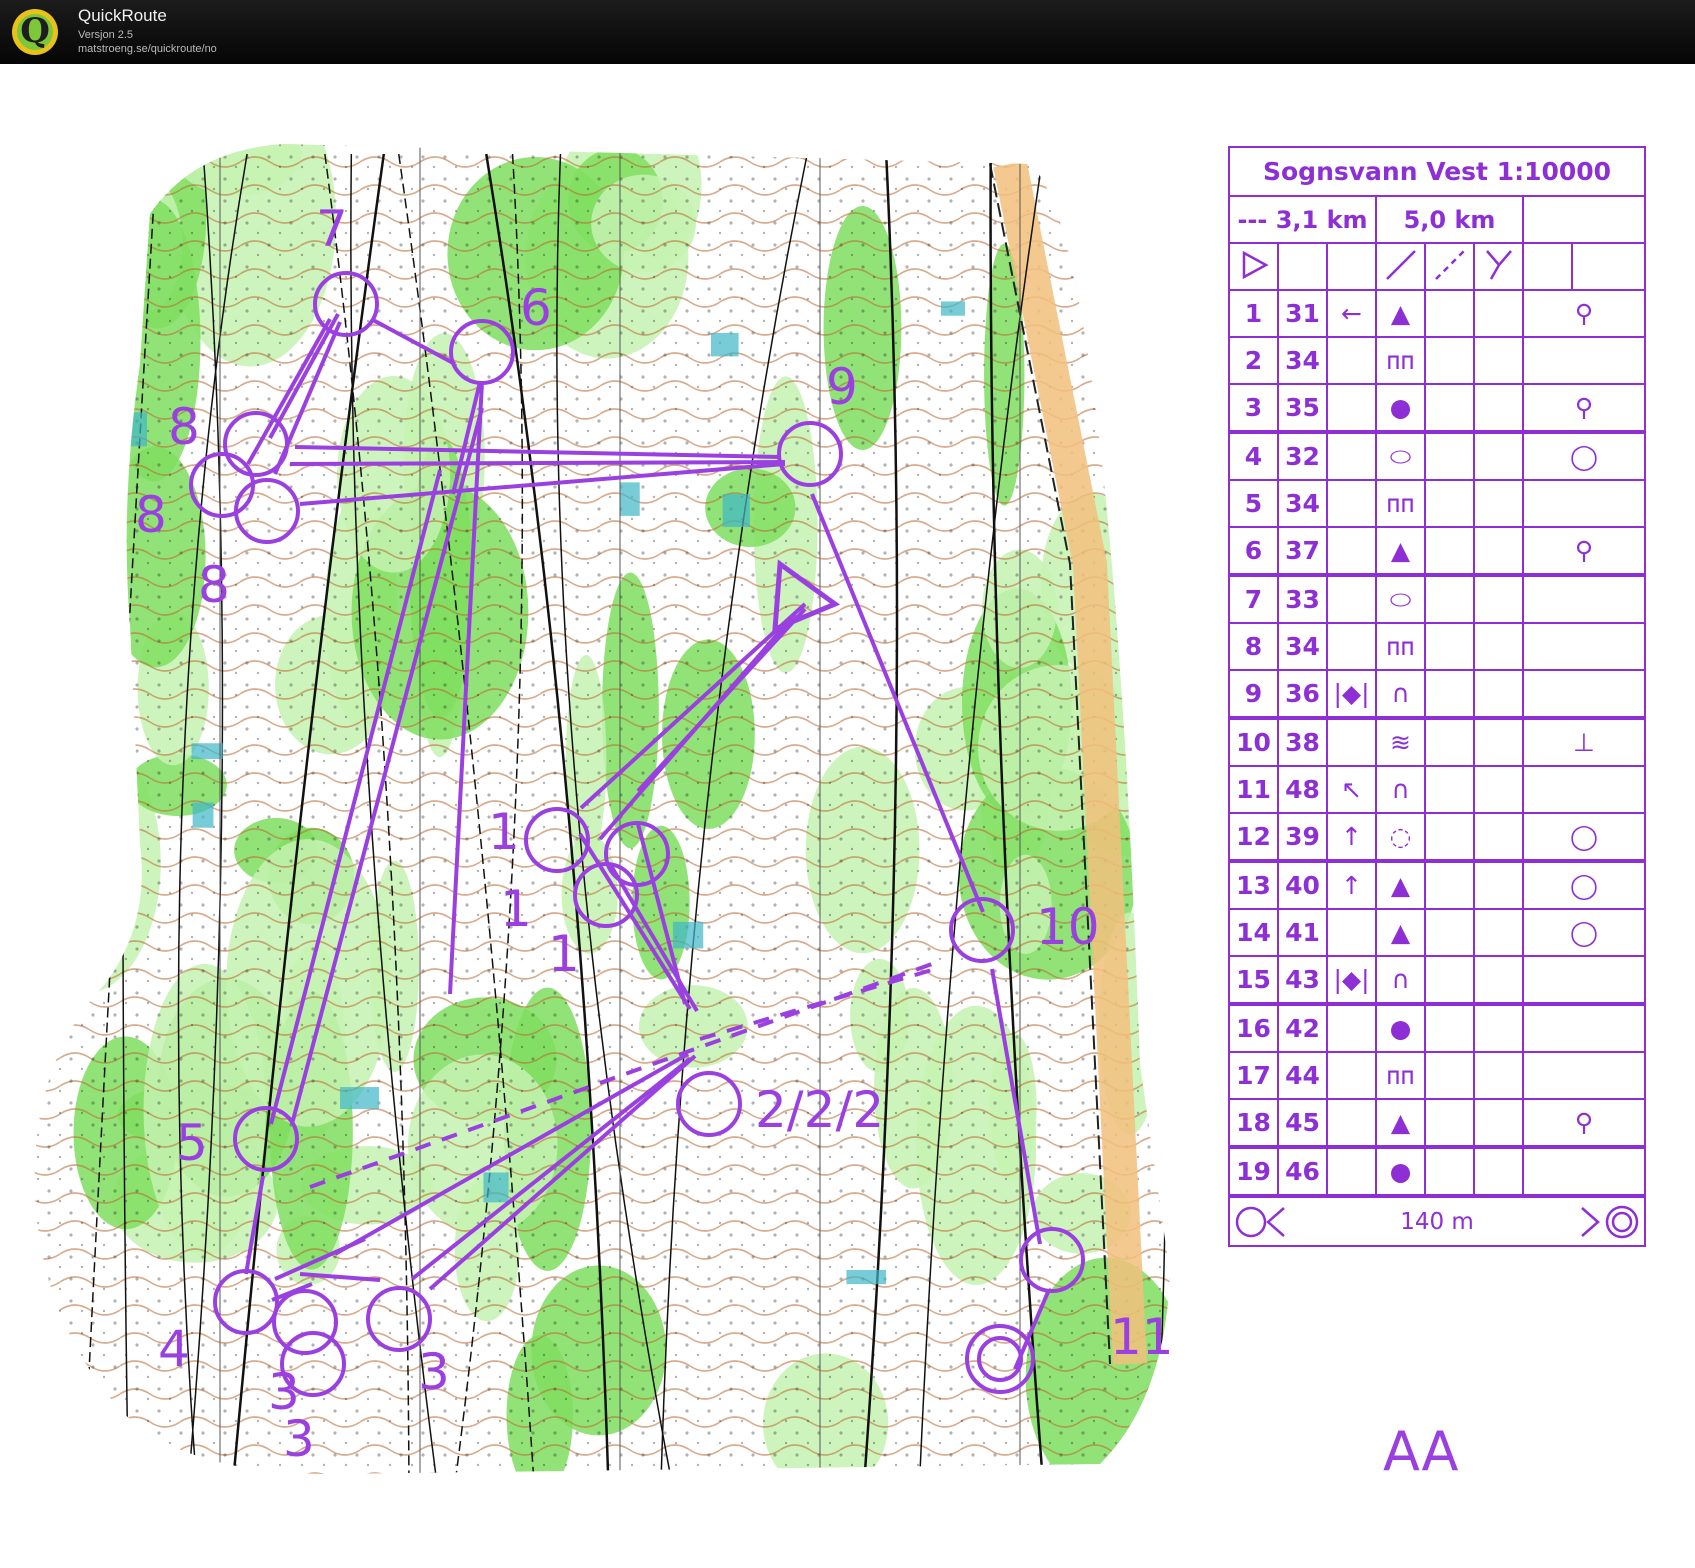 The image size is (1695, 1568). I want to click on control-cell-num: 2, so click(1253, 360).